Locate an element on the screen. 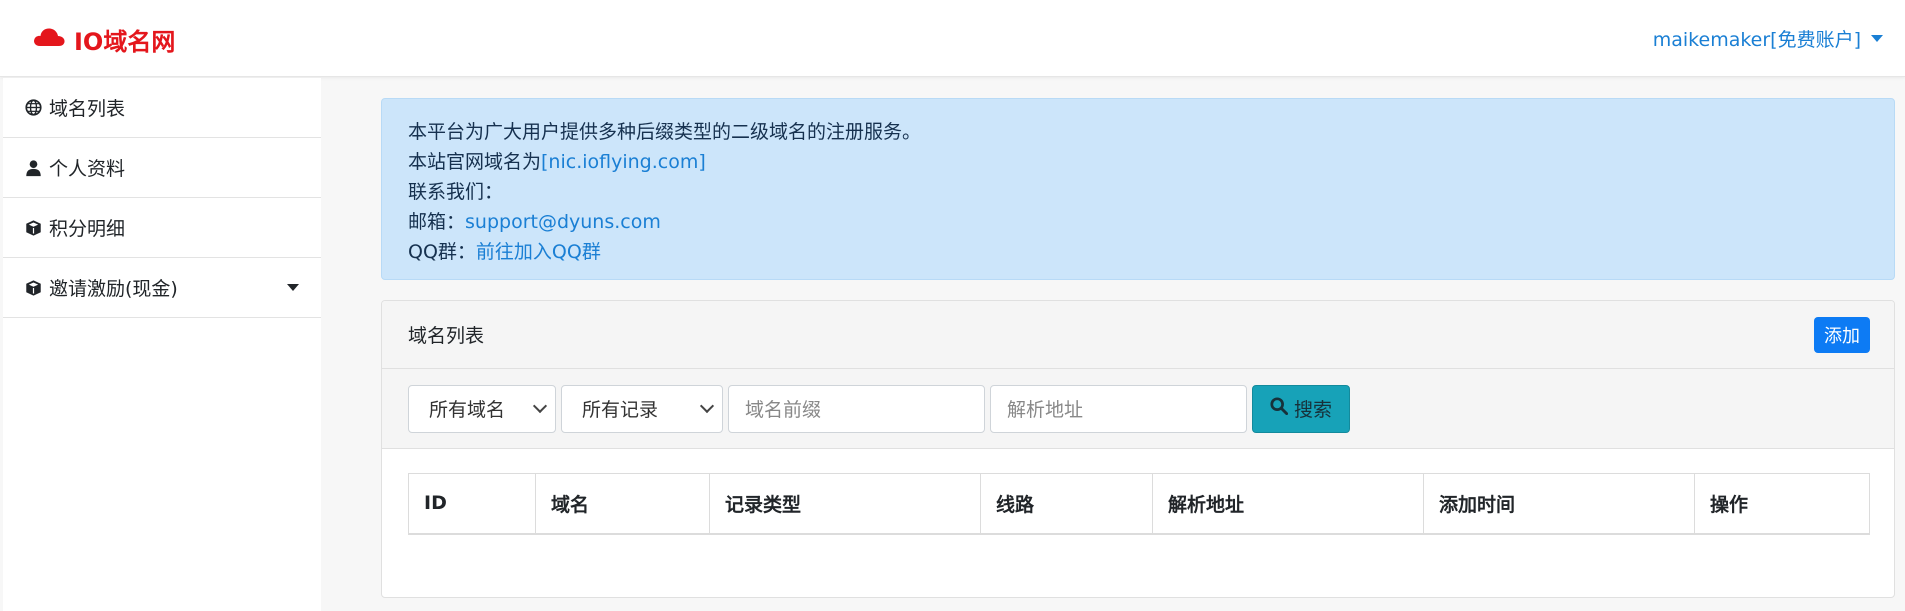  column-header-record-type: 记录类型 is located at coordinates (845, 503).